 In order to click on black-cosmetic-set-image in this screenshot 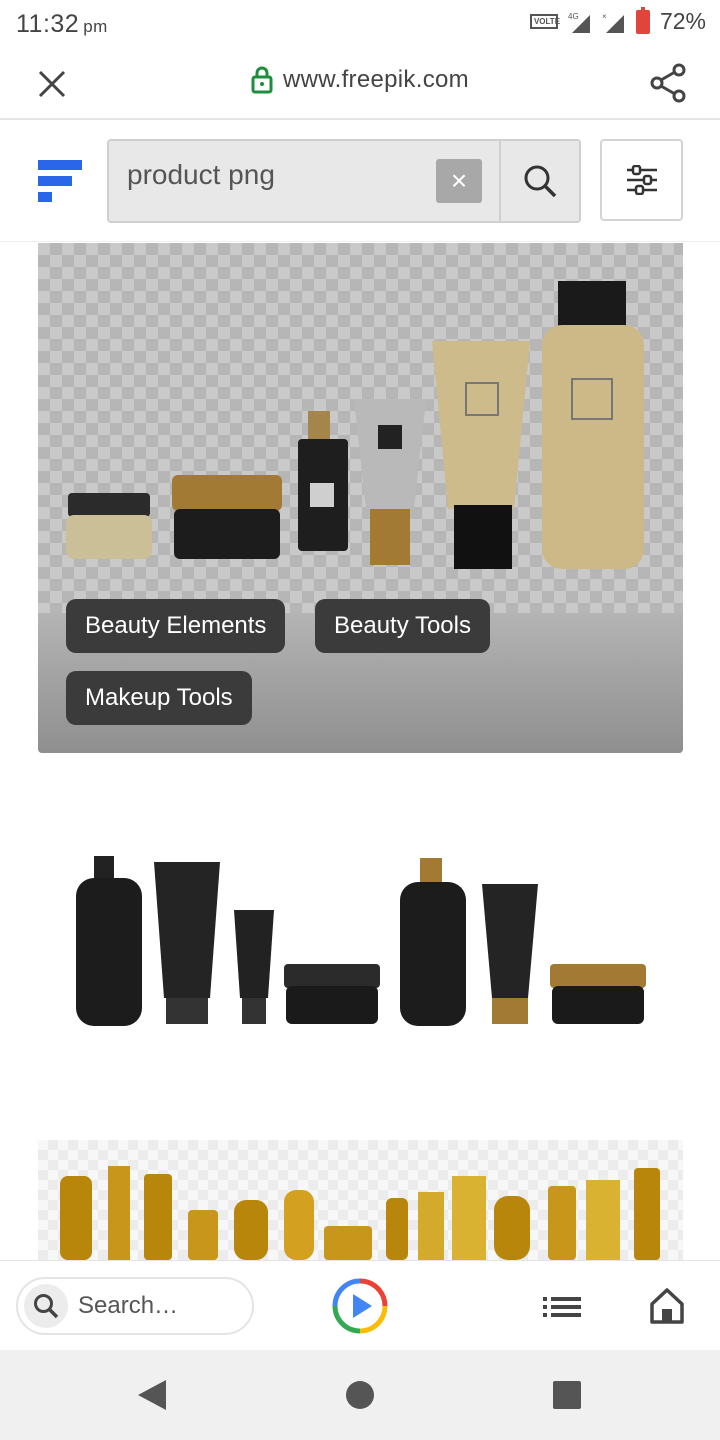, I will do `click(361, 941)`.